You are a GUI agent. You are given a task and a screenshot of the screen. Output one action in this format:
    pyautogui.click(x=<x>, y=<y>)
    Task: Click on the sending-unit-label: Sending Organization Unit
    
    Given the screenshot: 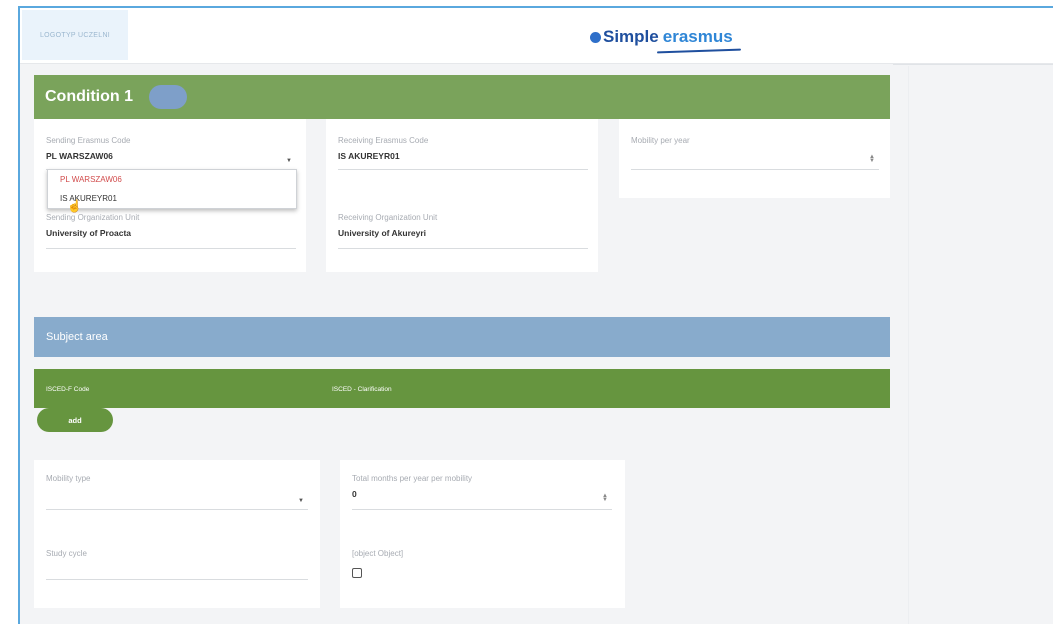 What is the action you would take?
    pyautogui.click(x=93, y=217)
    